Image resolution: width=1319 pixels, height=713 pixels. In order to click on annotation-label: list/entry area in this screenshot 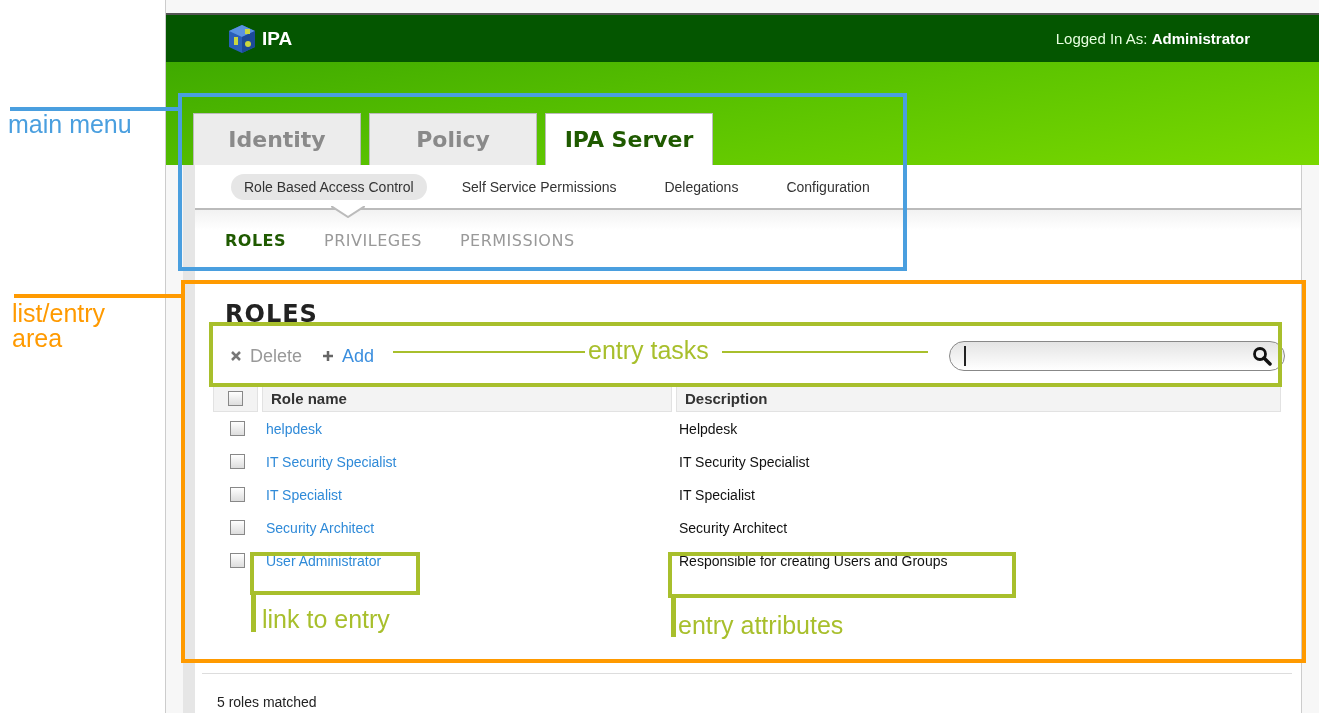, I will do `click(59, 326)`.